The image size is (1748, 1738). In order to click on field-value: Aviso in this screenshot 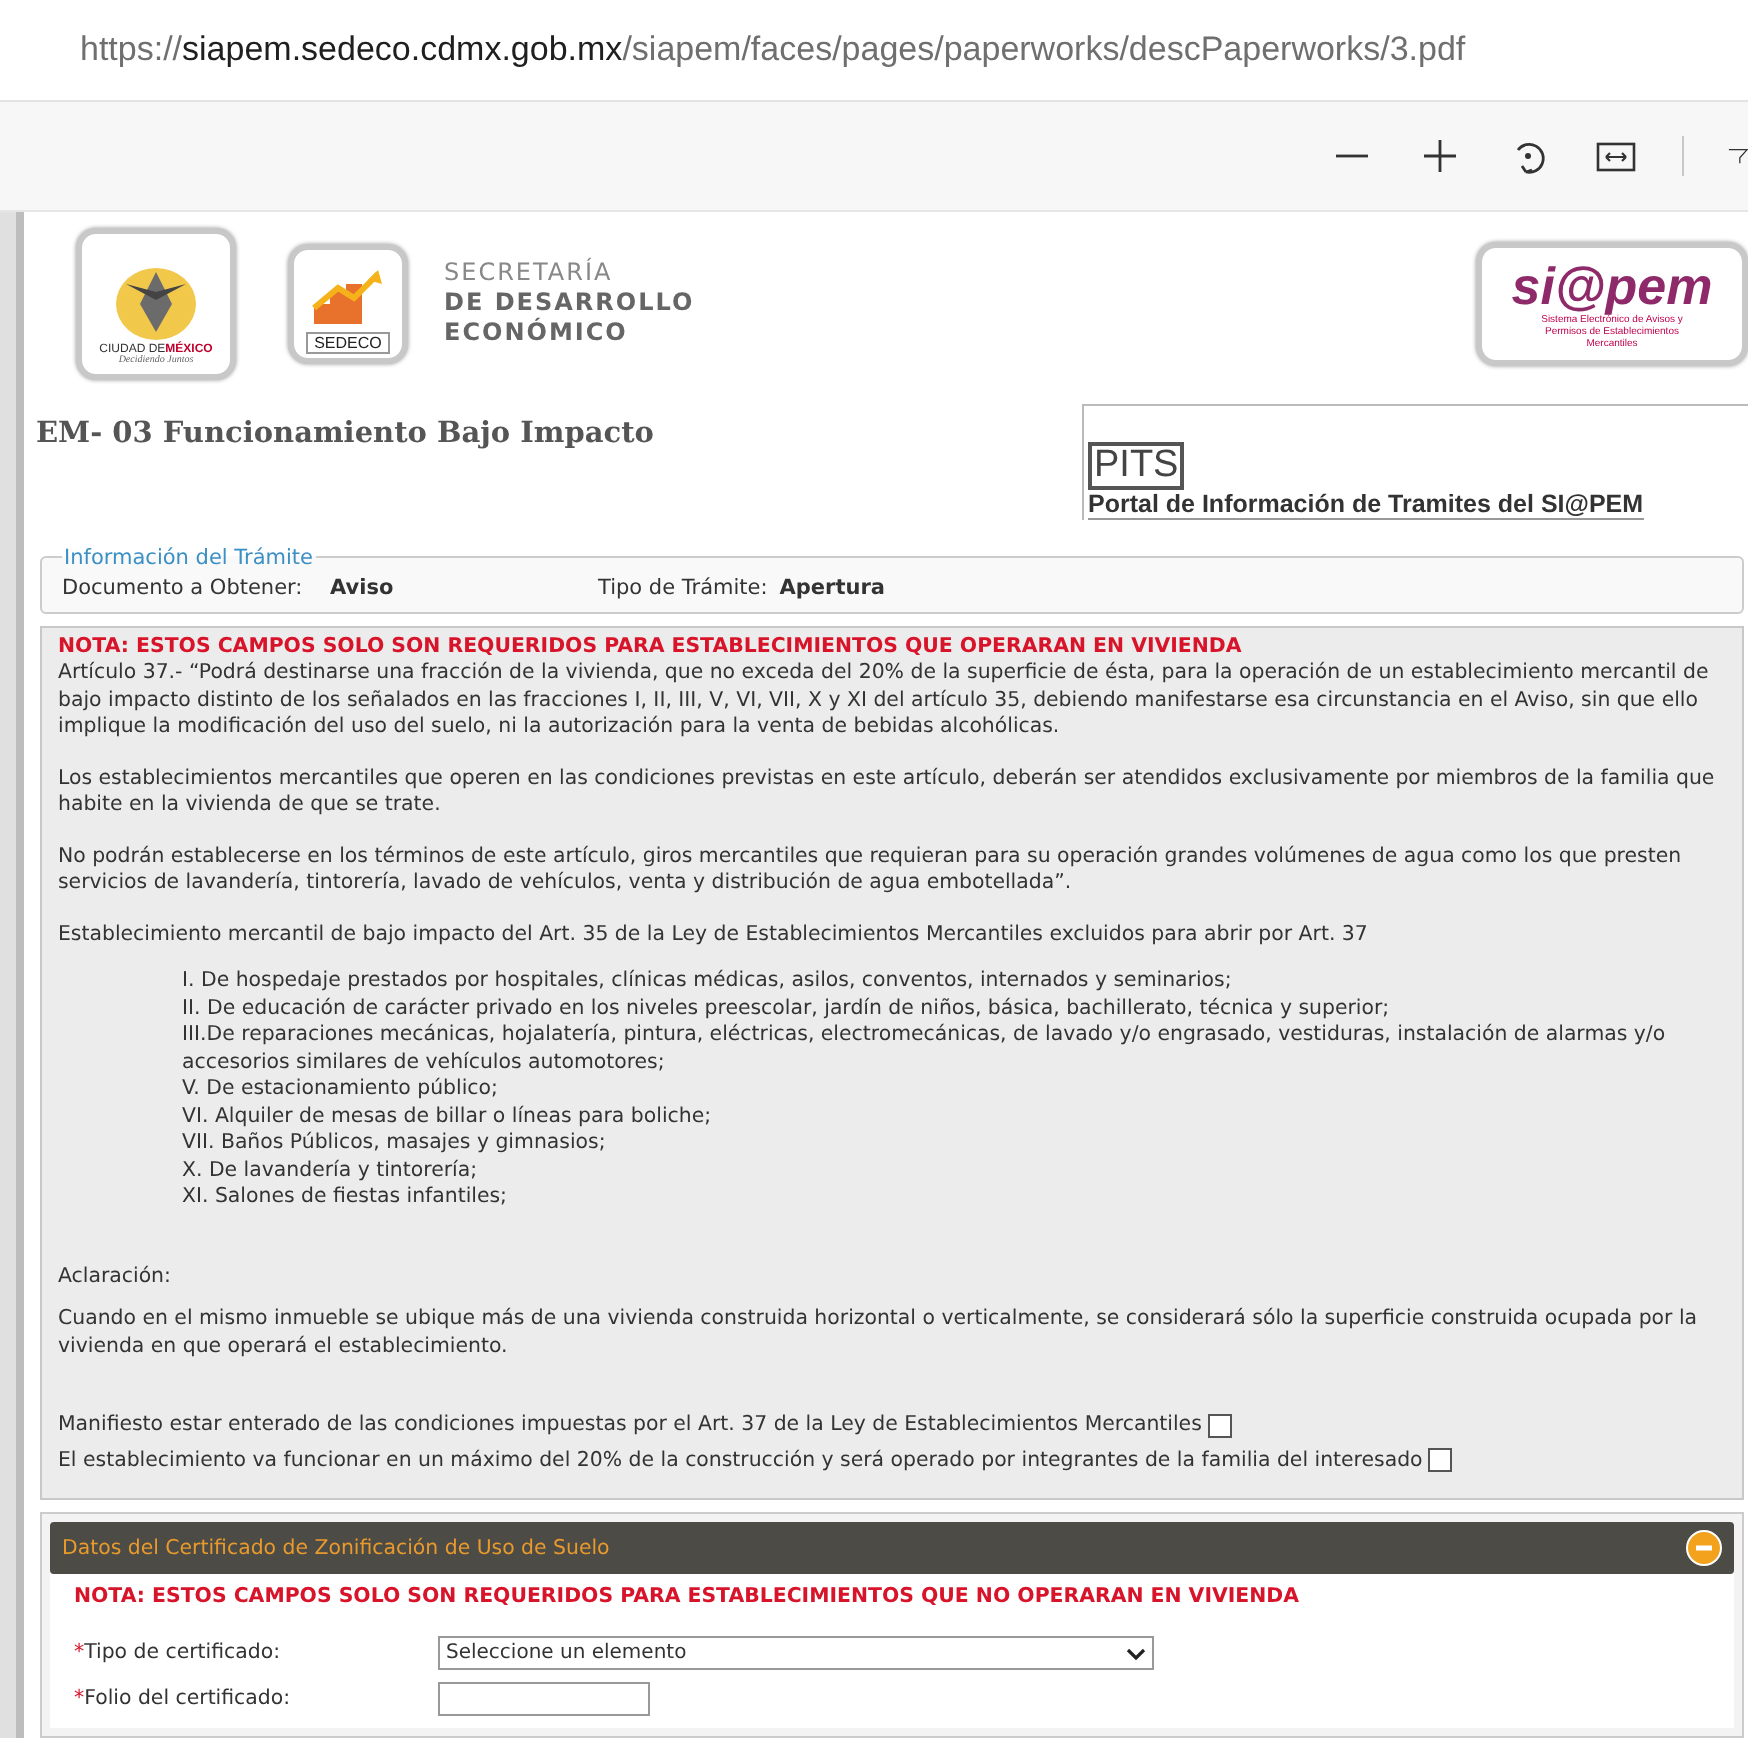, I will do `click(363, 587)`.